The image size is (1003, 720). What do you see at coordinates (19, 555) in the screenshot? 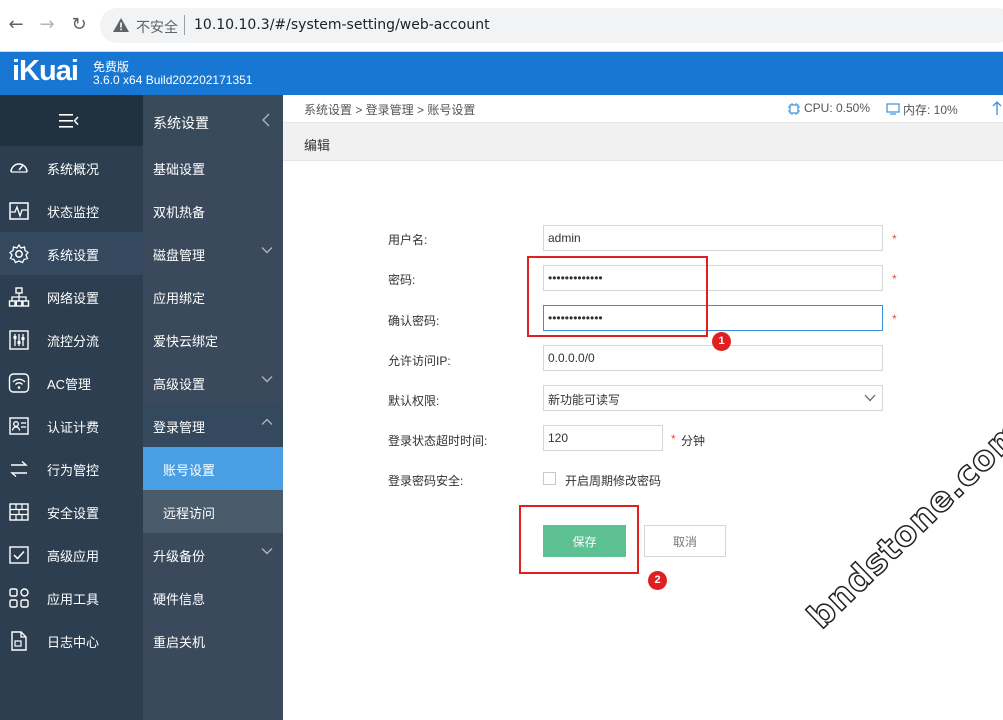
I see `checklist-icon` at bounding box center [19, 555].